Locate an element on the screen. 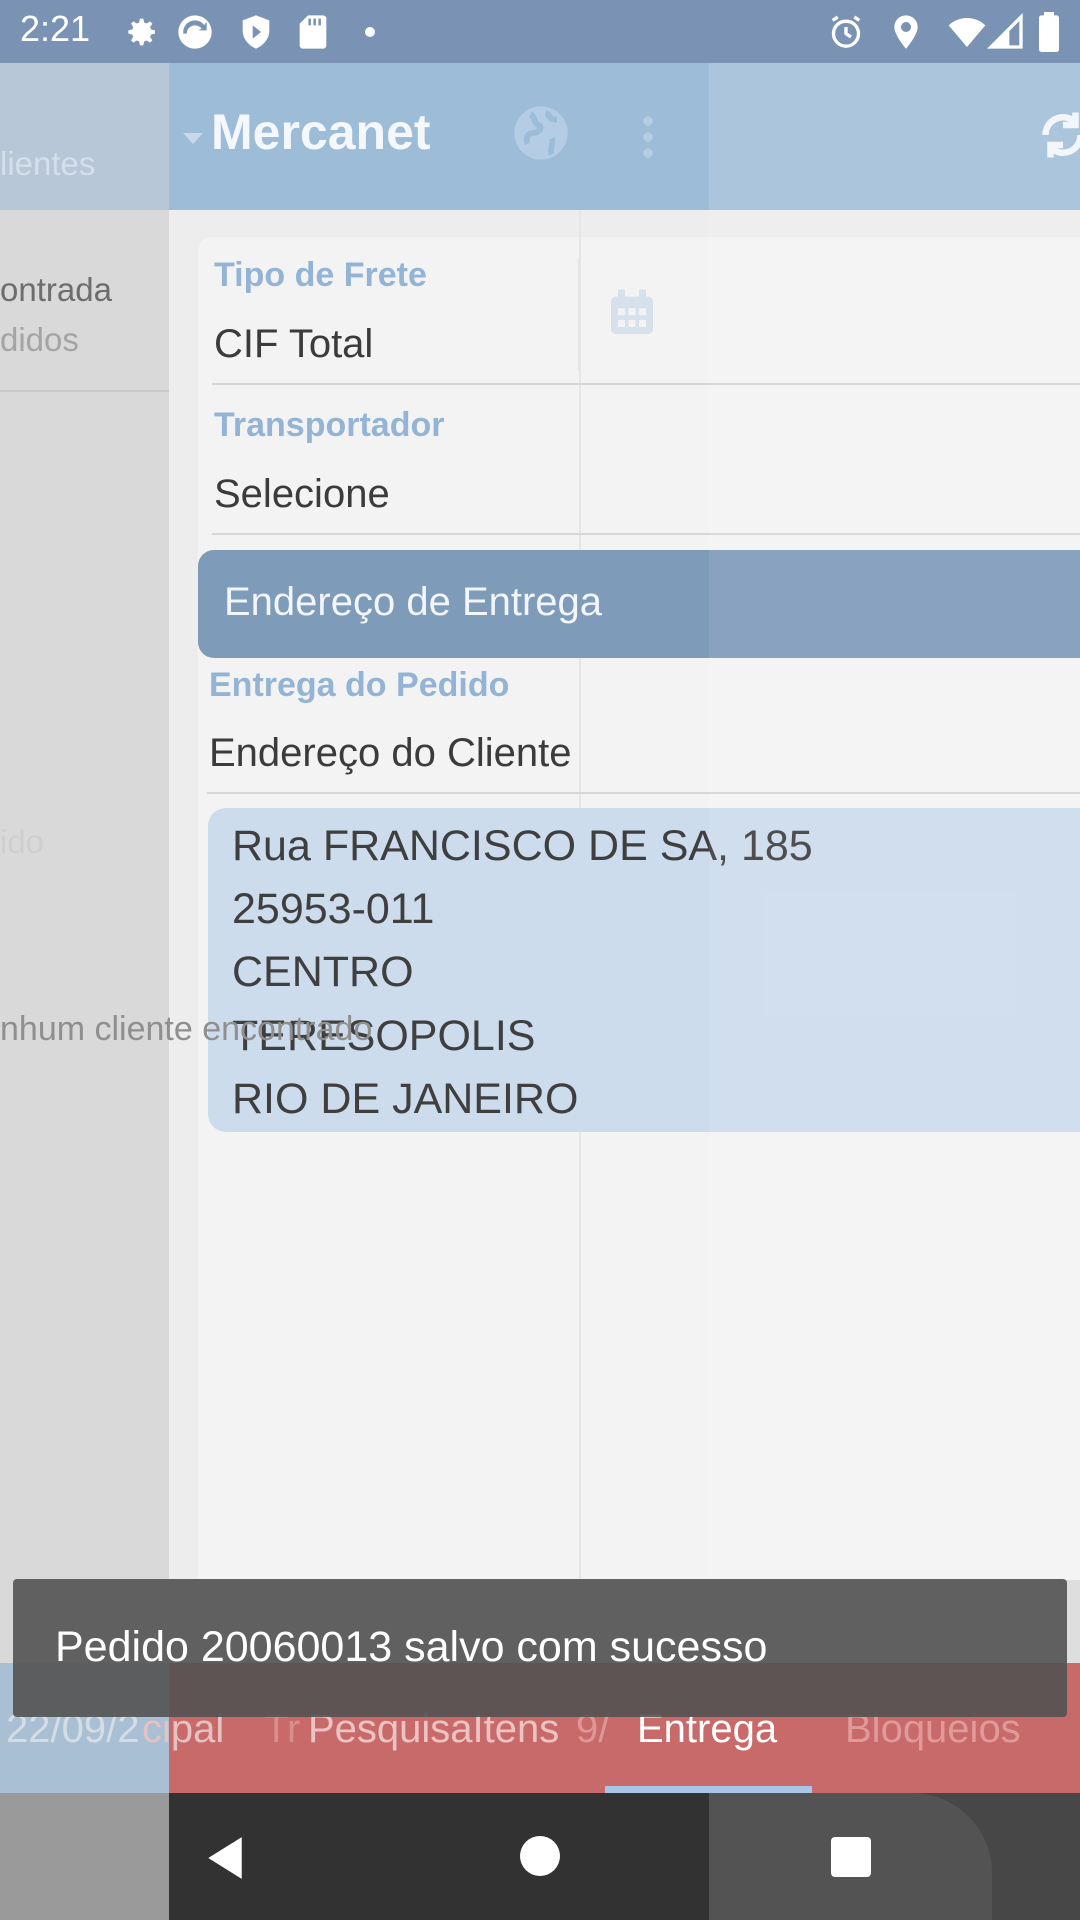 Image resolution: width=1080 pixels, height=1920 pixels. settings-icon is located at coordinates (140, 32).